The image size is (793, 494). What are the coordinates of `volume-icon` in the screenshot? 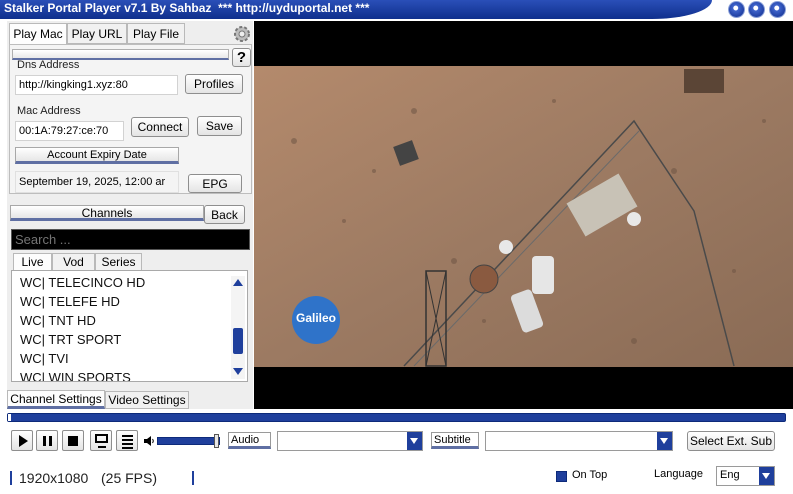 It's located at (149, 441).